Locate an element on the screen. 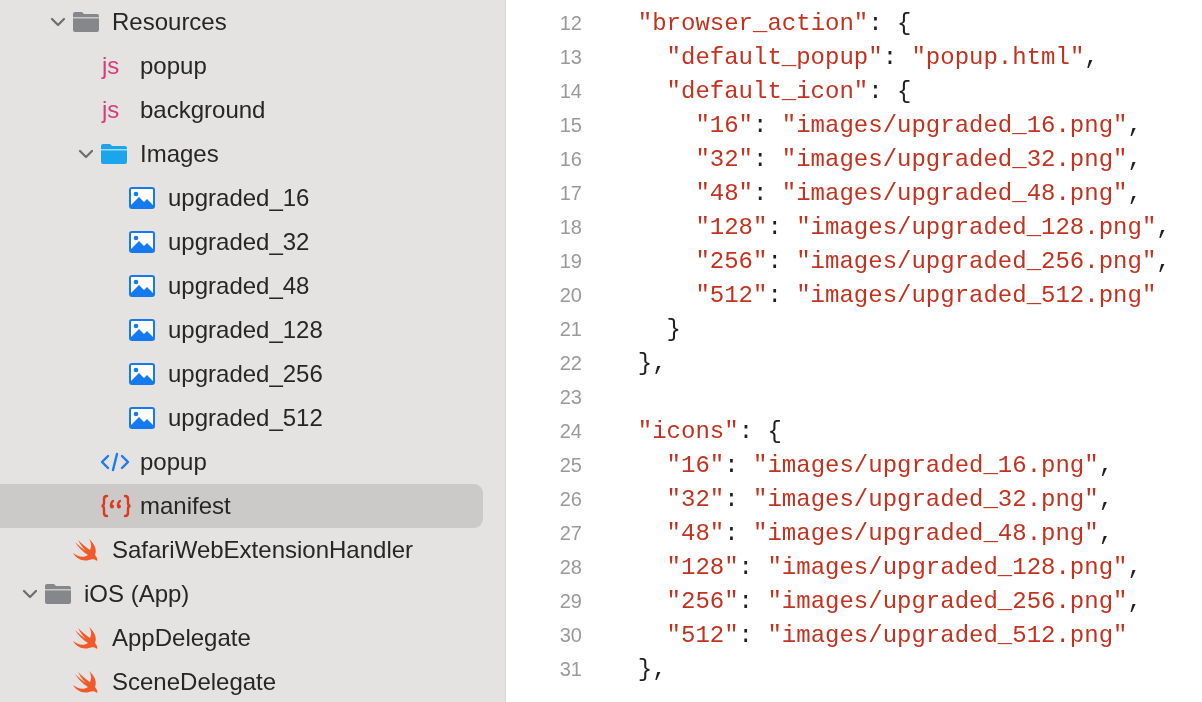  navigator-row: upgraded_16 is located at coordinates (241, 198).